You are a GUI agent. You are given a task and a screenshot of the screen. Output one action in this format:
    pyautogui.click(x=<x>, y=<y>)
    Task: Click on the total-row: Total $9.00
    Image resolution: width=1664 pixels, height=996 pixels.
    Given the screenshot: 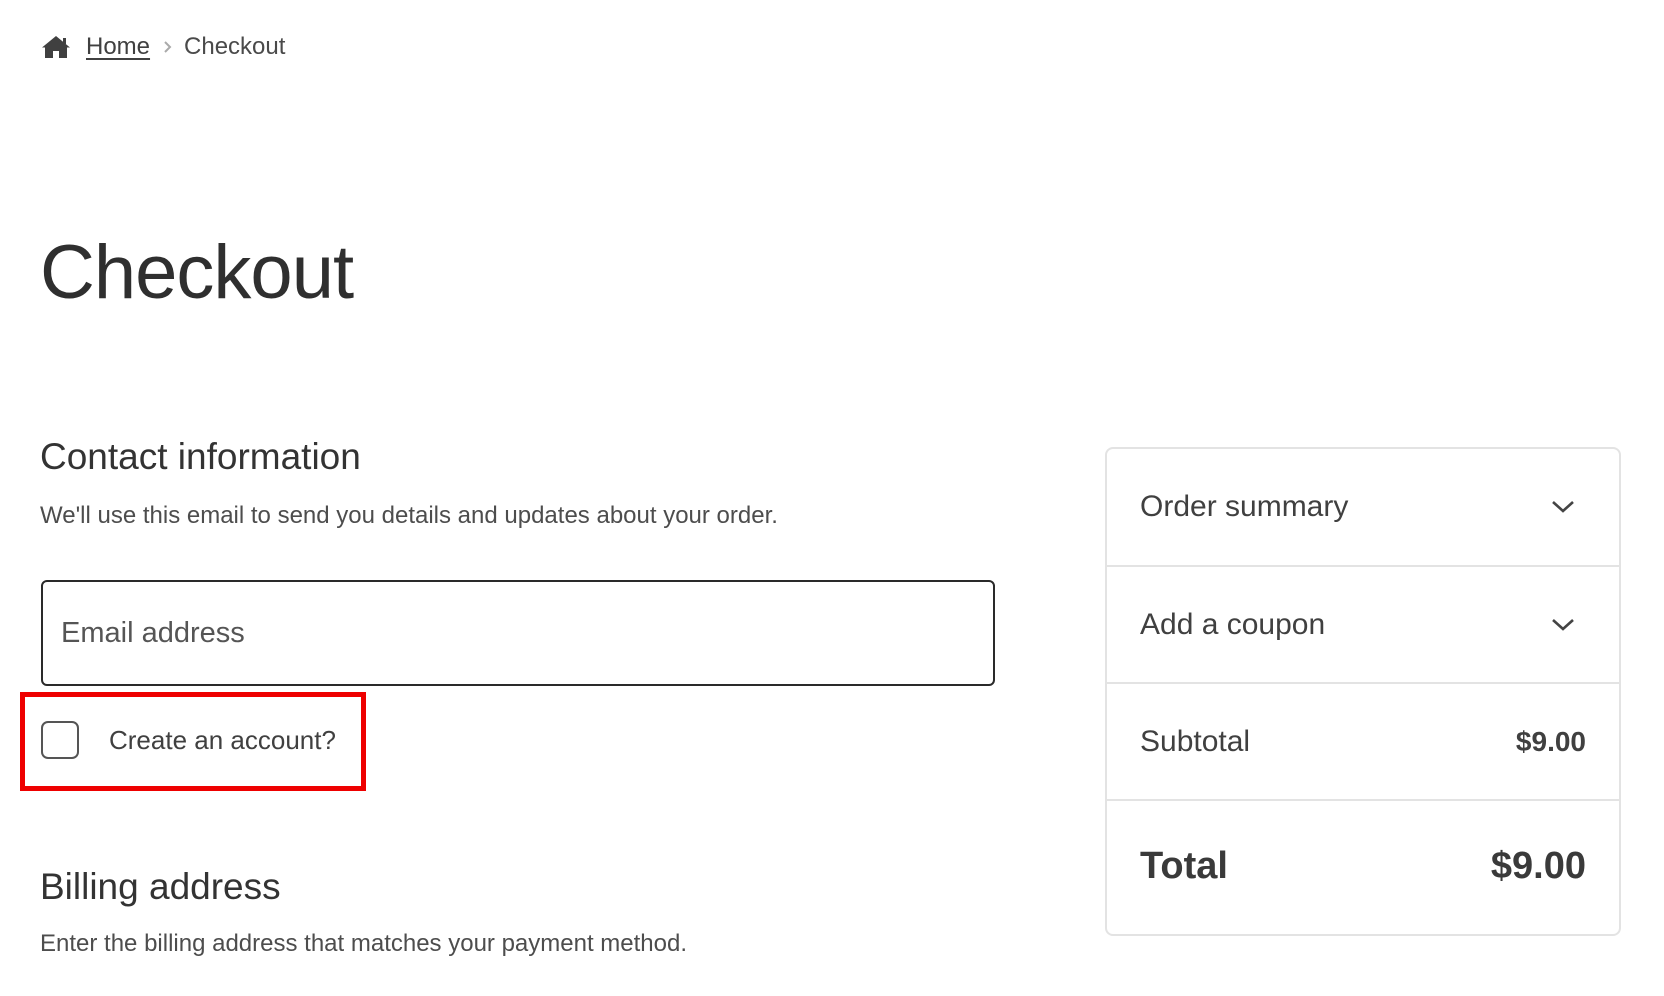 What is the action you would take?
    pyautogui.click(x=1363, y=866)
    